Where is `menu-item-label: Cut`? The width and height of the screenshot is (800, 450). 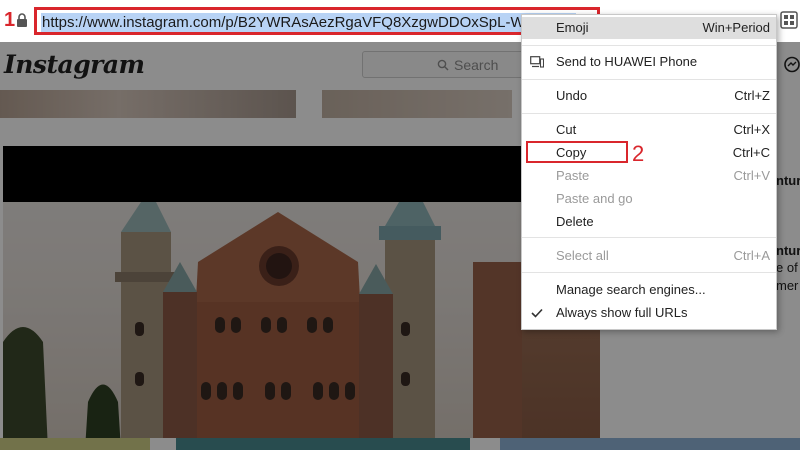 menu-item-label: Cut is located at coordinates (566, 129).